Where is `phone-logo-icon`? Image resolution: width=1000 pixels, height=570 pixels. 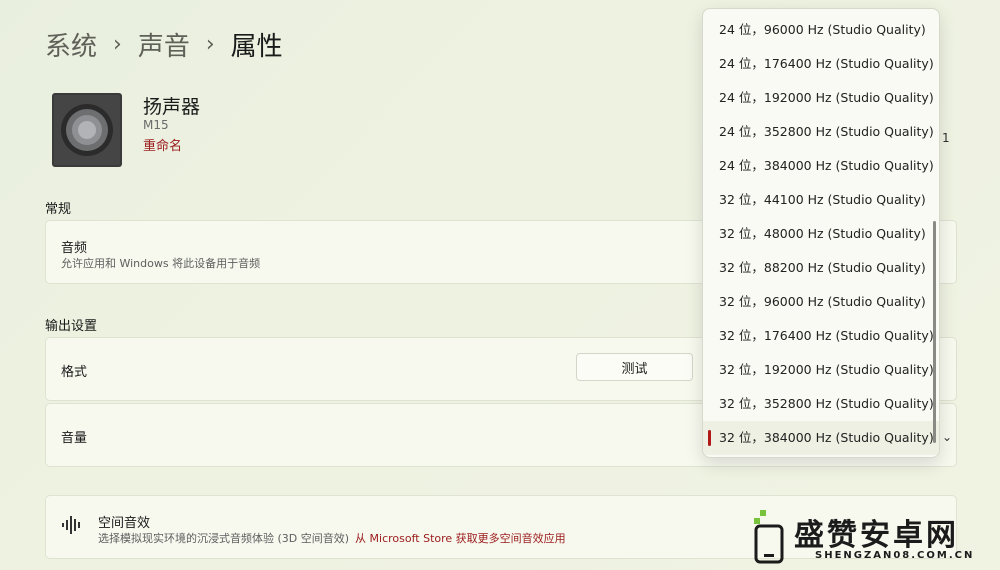
phone-logo-icon is located at coordinates (769, 537).